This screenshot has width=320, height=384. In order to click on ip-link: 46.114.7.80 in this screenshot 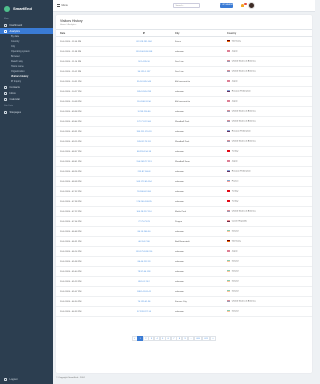, I will do `click(143, 242)`.